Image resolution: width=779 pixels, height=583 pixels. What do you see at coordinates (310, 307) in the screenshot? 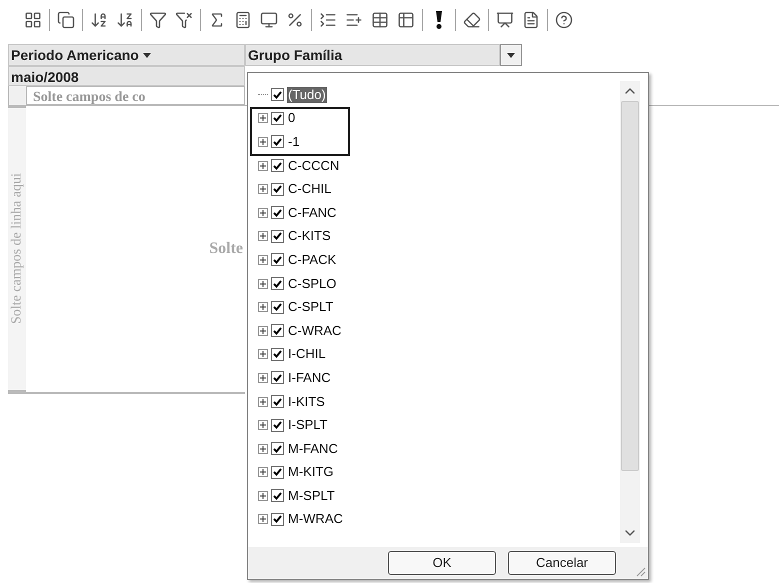
I see `filter-item: C-SPLT` at bounding box center [310, 307].